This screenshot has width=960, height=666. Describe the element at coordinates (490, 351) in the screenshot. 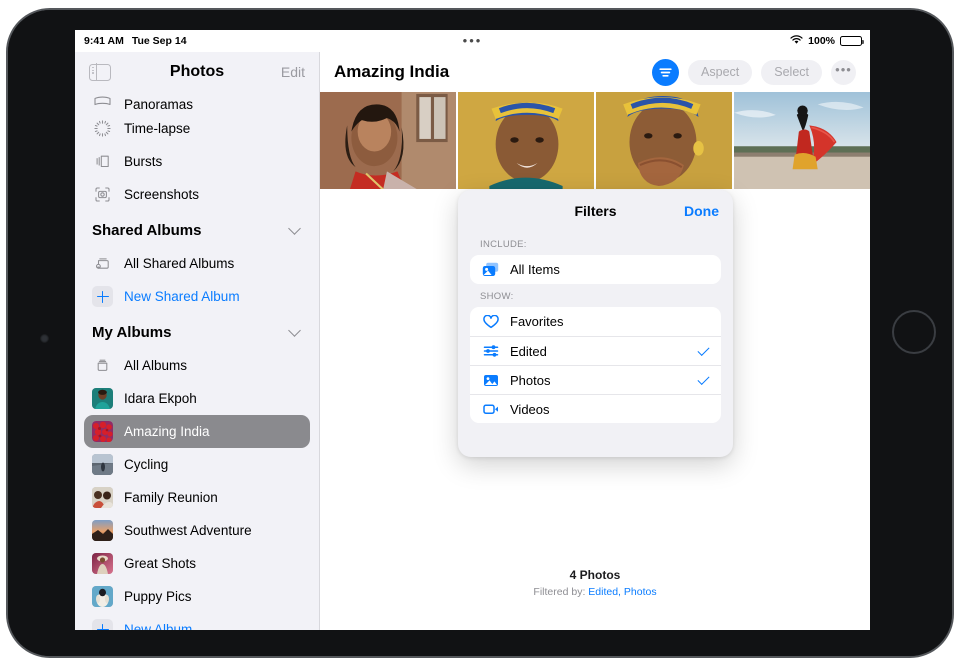

I see `sliders-icon` at that location.